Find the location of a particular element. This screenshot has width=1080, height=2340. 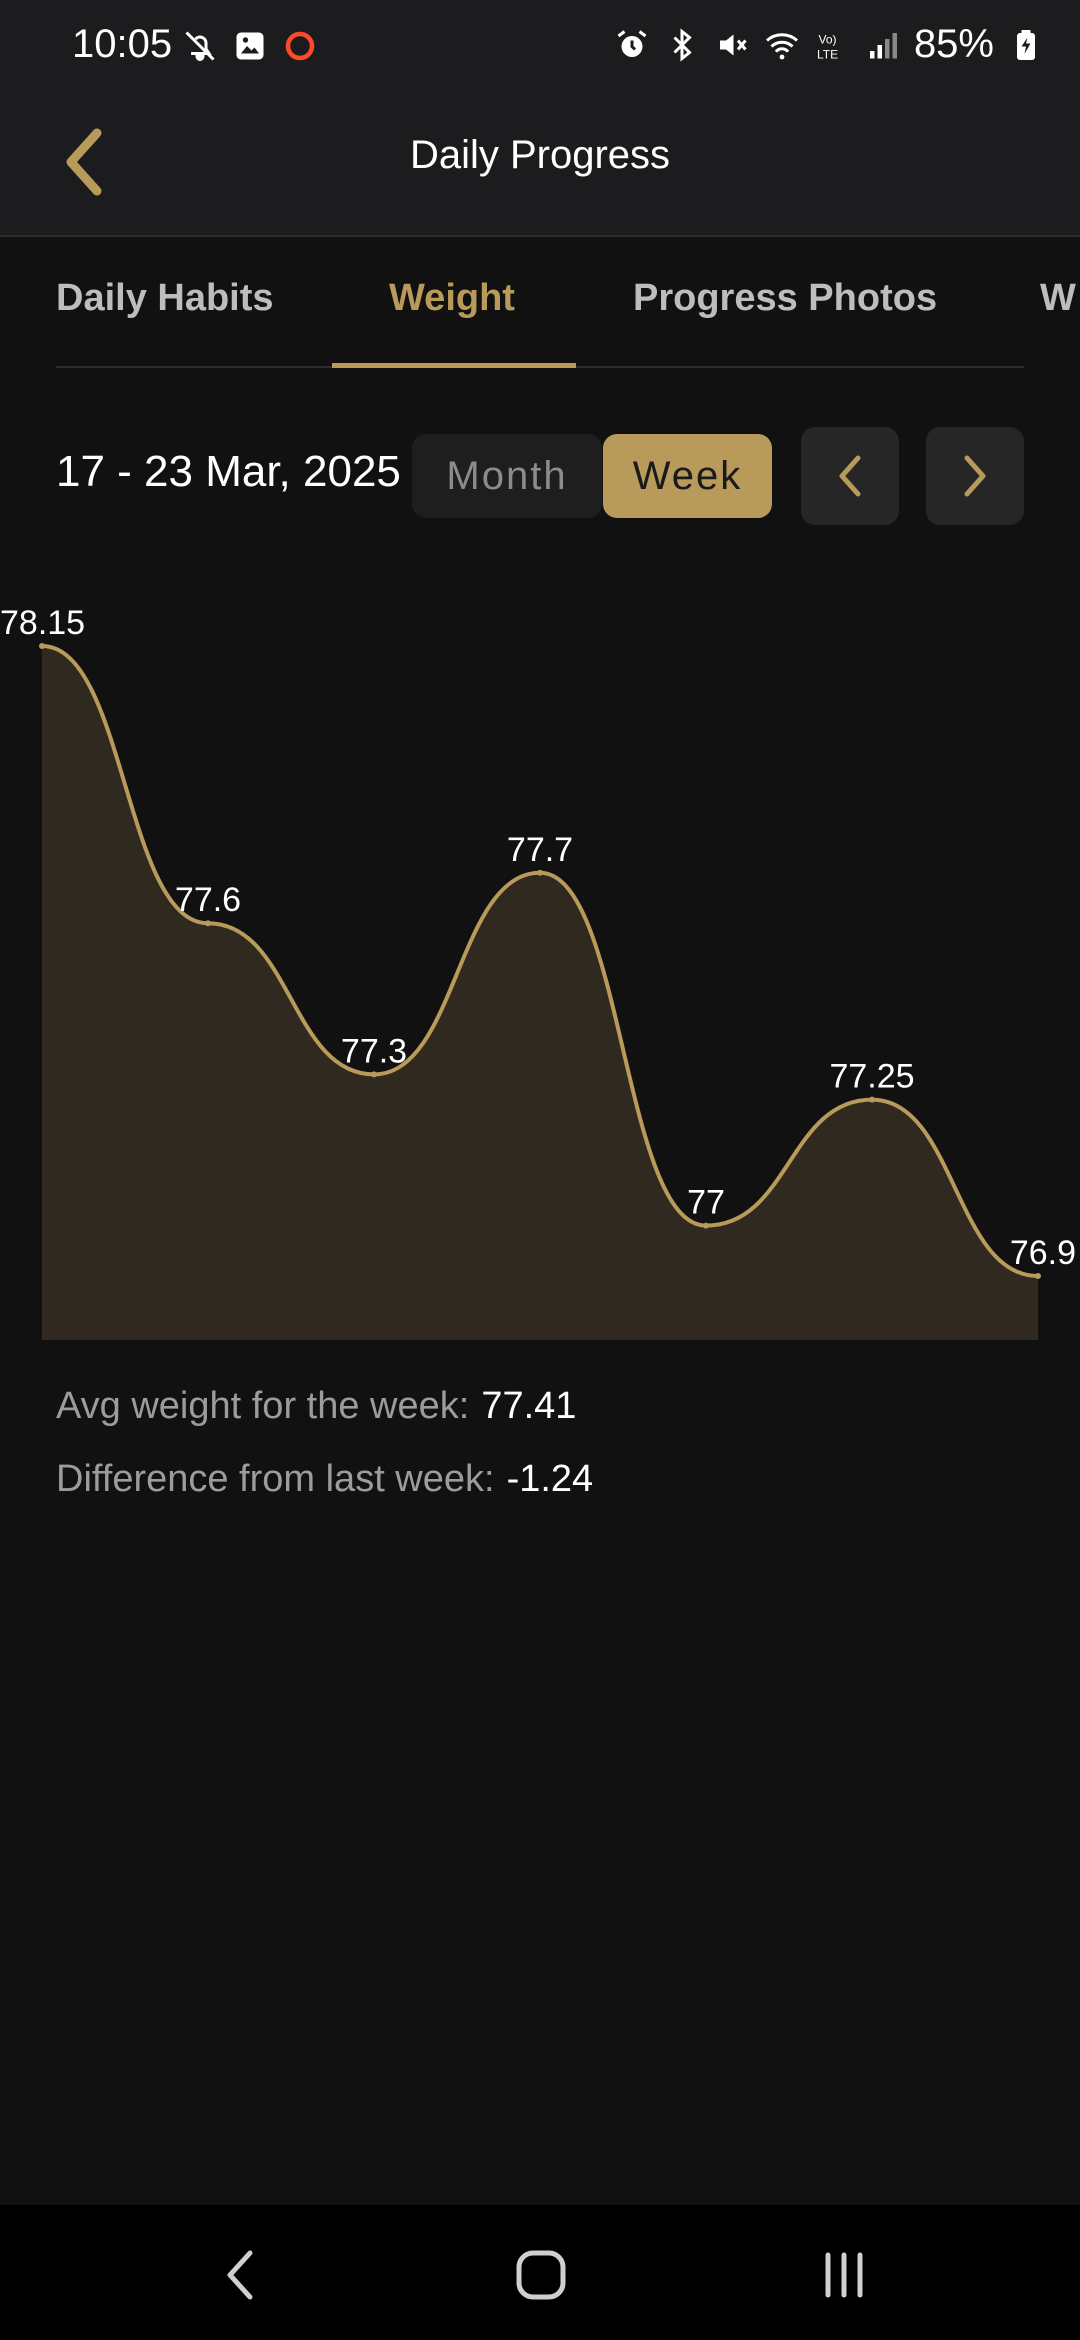

avg-weight-value: 77.41 is located at coordinates (529, 1406).